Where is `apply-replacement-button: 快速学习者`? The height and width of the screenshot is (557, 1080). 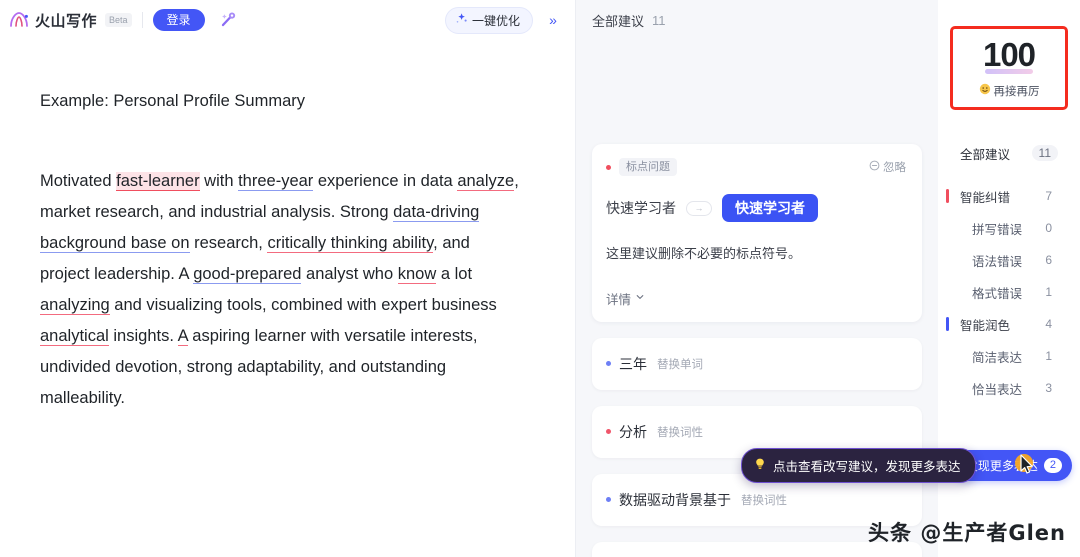
apply-replacement-button: 快速学习者 is located at coordinates (770, 208).